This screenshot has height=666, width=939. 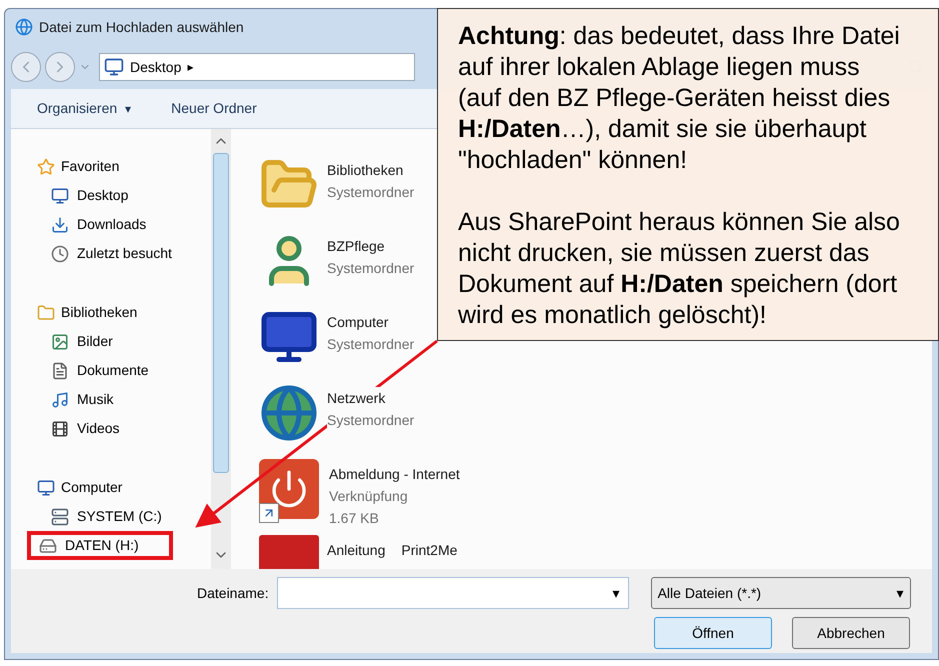 What do you see at coordinates (46, 167) in the screenshot?
I see `star-icon` at bounding box center [46, 167].